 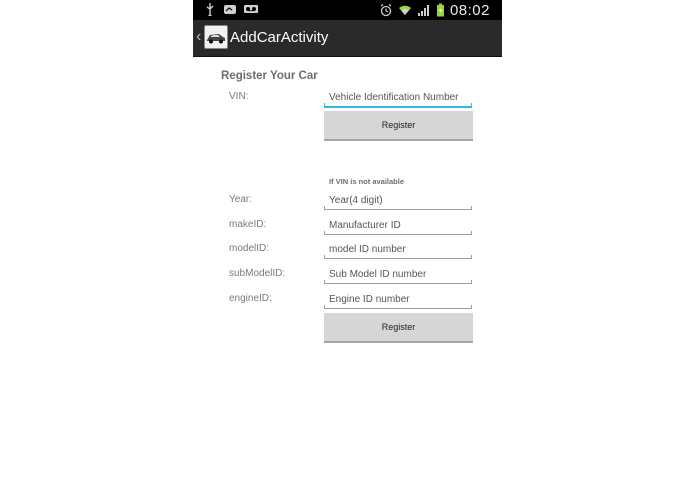 What do you see at coordinates (405, 10) in the screenshot?
I see `wifi-icon` at bounding box center [405, 10].